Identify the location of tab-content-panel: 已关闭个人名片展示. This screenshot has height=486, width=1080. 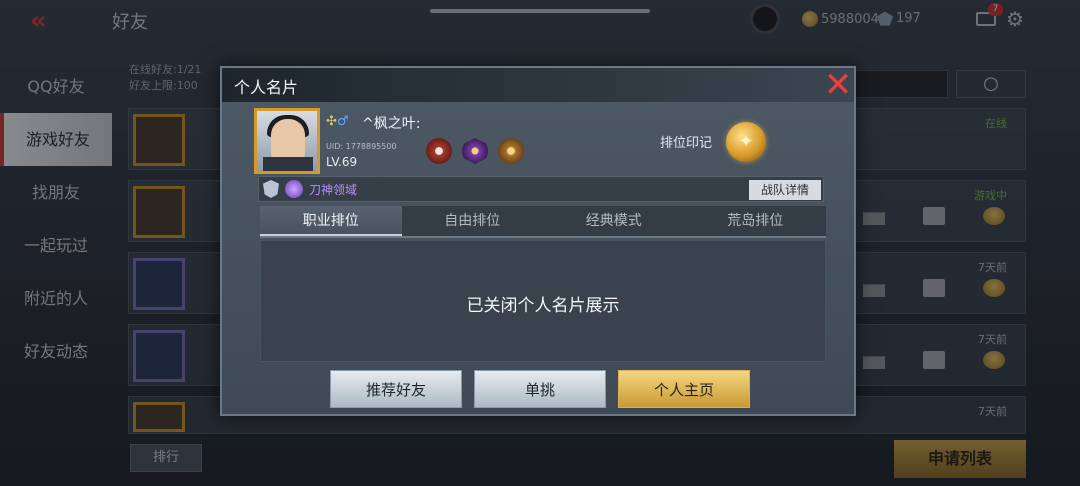
(543, 301).